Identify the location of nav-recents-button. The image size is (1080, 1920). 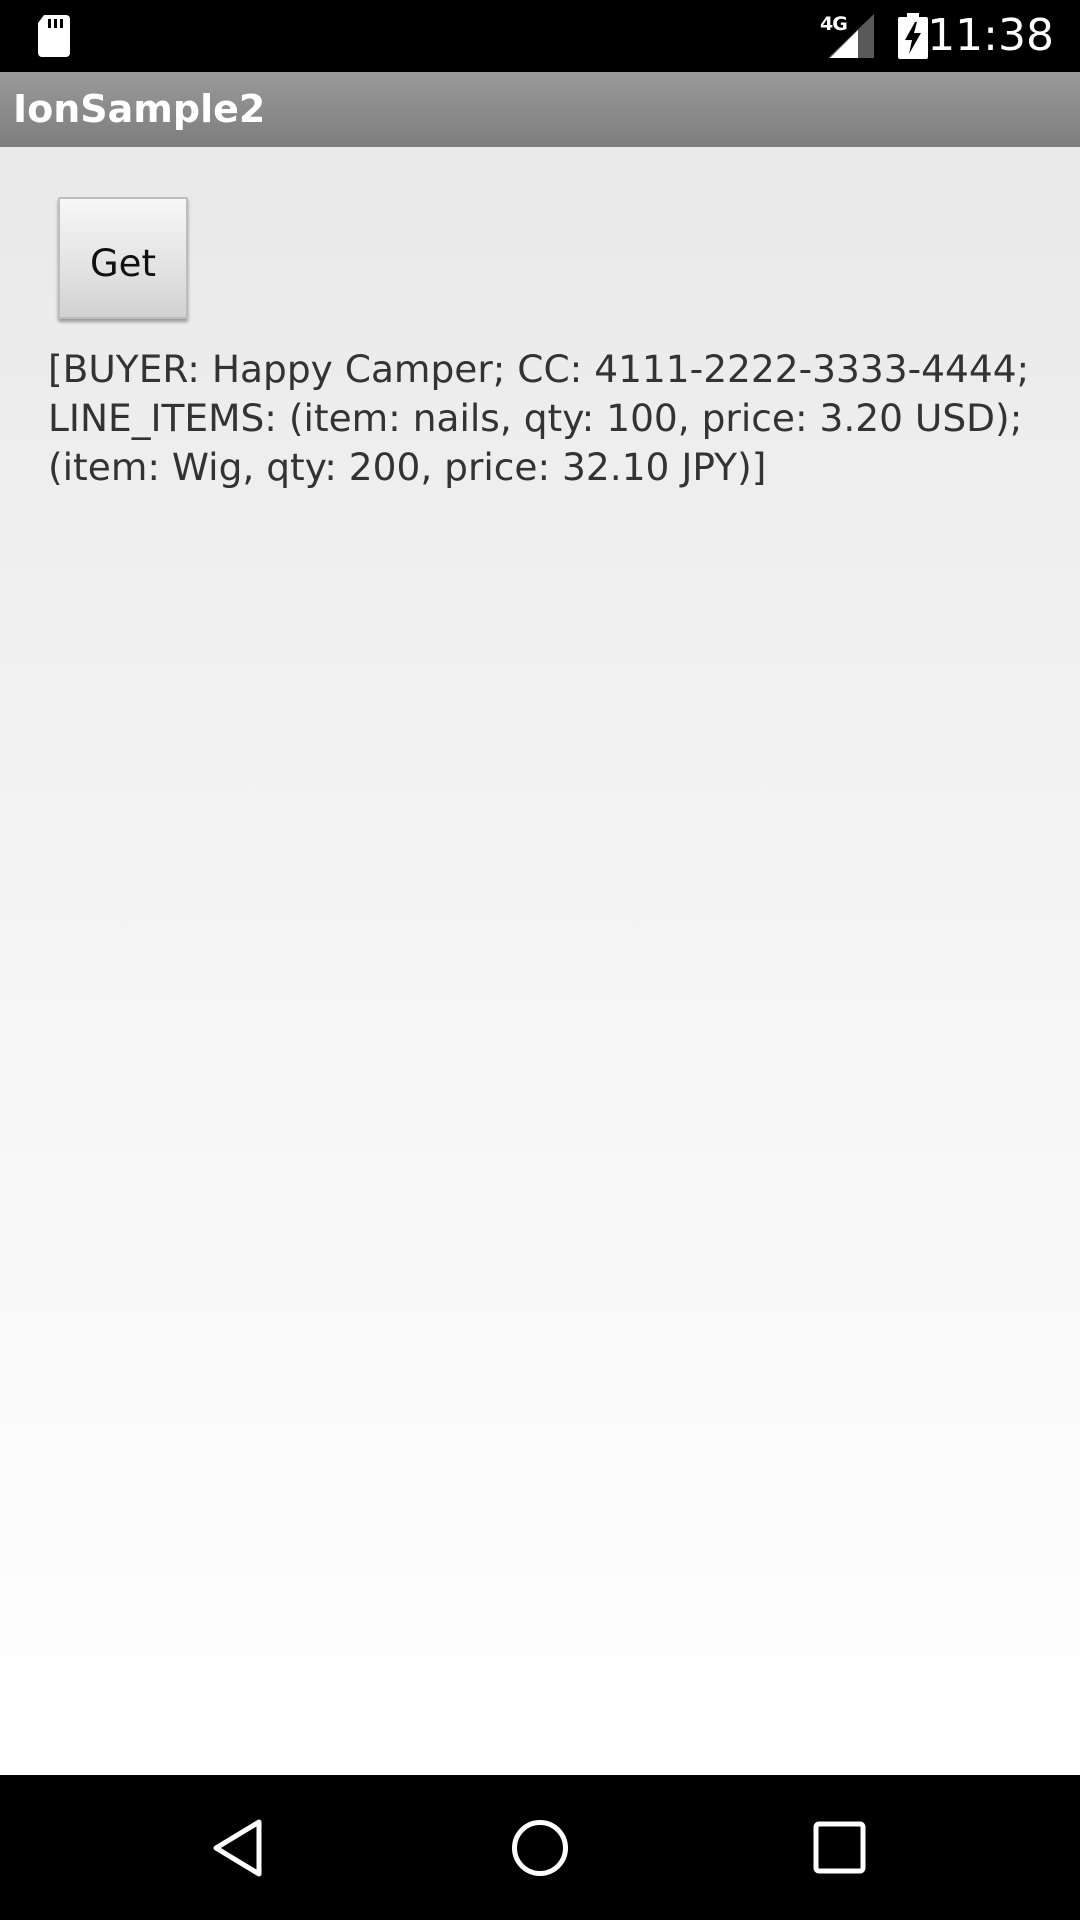
(840, 1847).